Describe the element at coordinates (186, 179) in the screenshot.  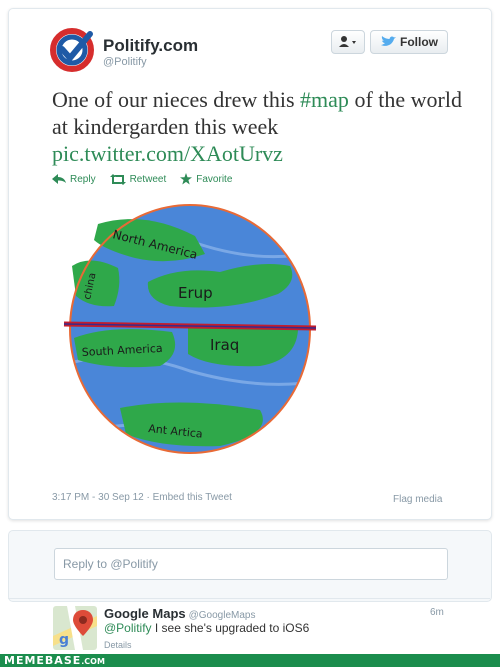
I see `star-icon` at that location.